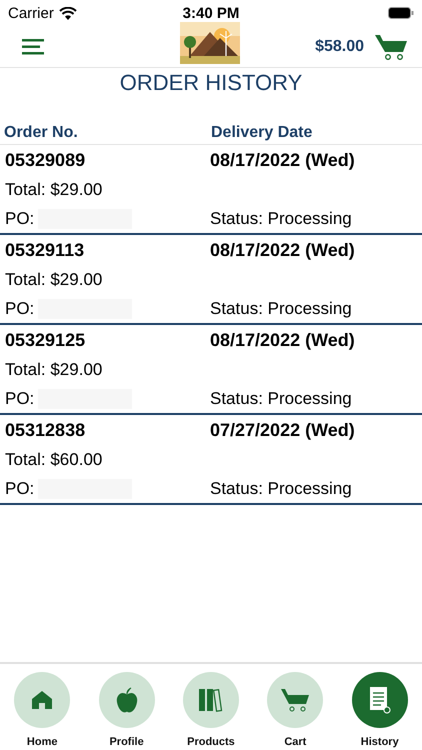 This screenshot has width=422, height=750. What do you see at coordinates (262, 133) in the screenshot?
I see `column-header: Delivery Date` at bounding box center [262, 133].